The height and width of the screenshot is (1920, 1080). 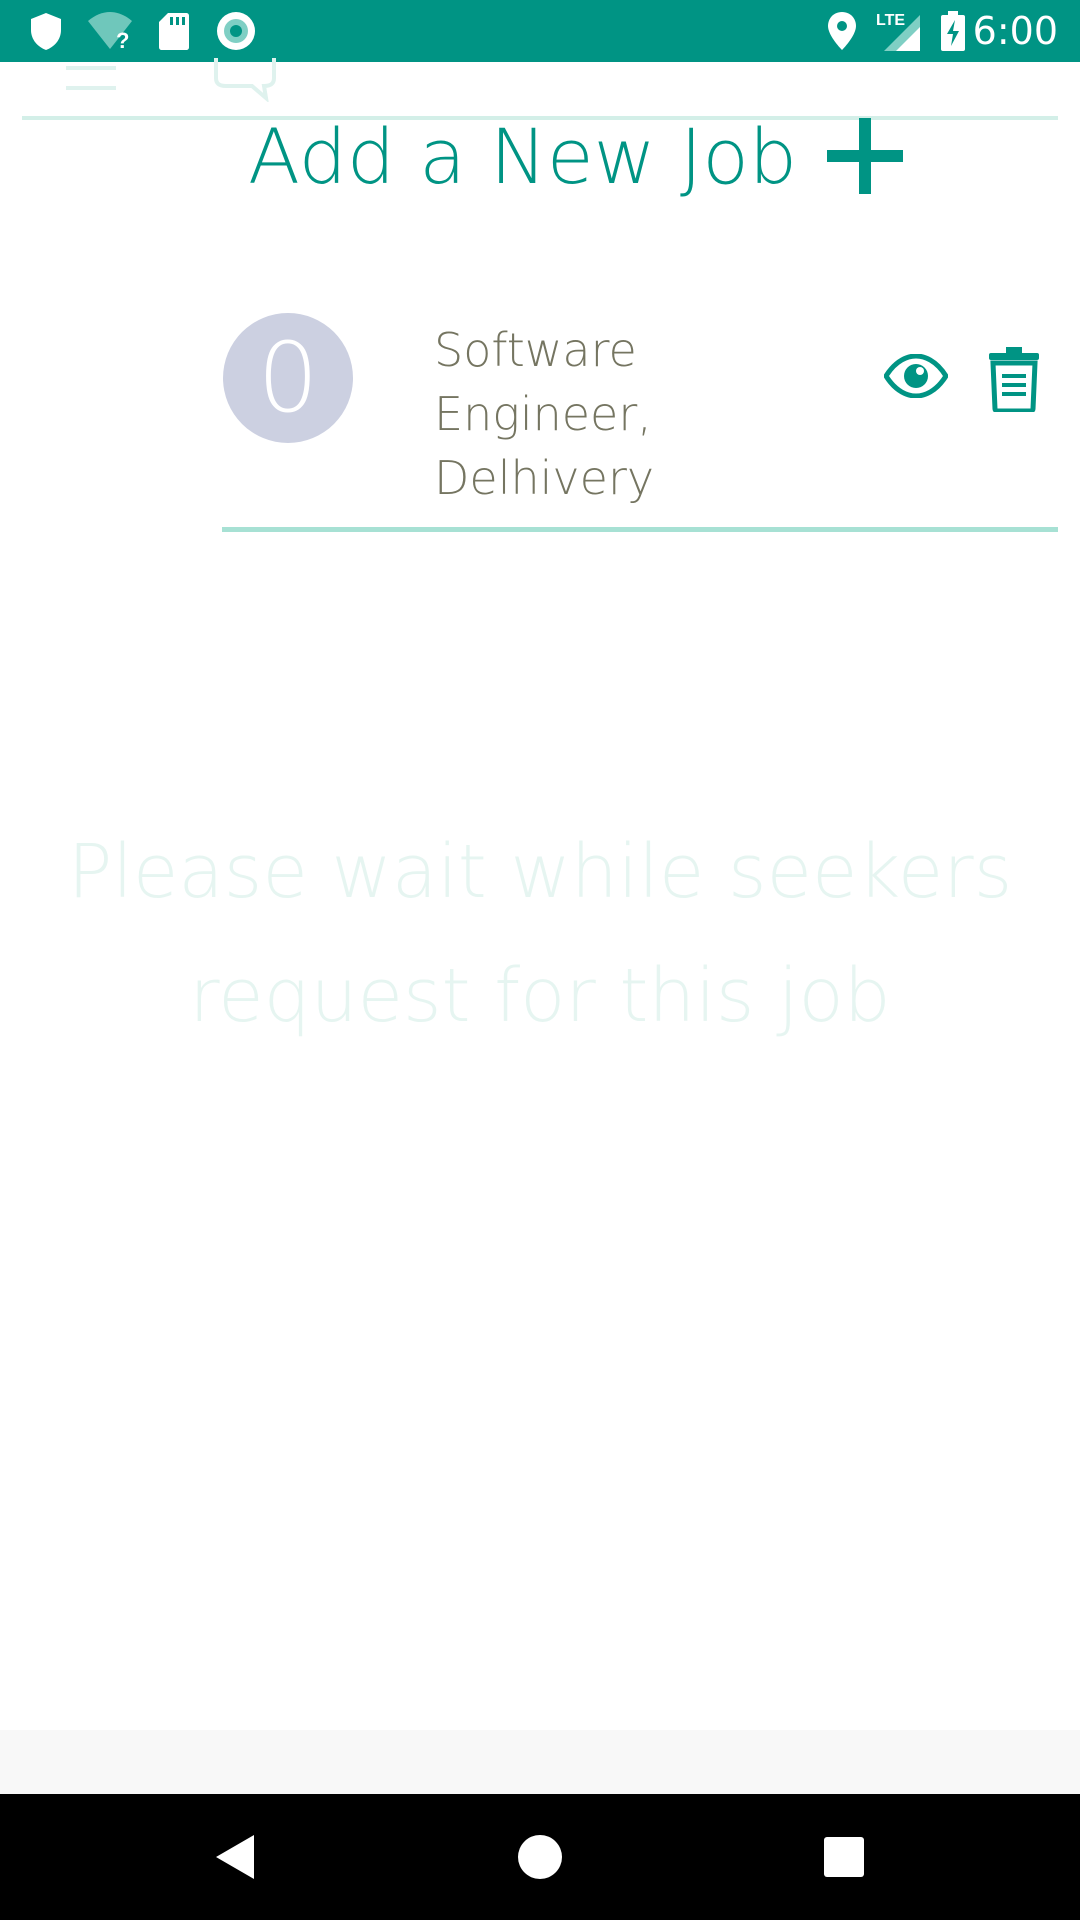 What do you see at coordinates (174, 31) in the screenshot?
I see `sd-card-icon` at bounding box center [174, 31].